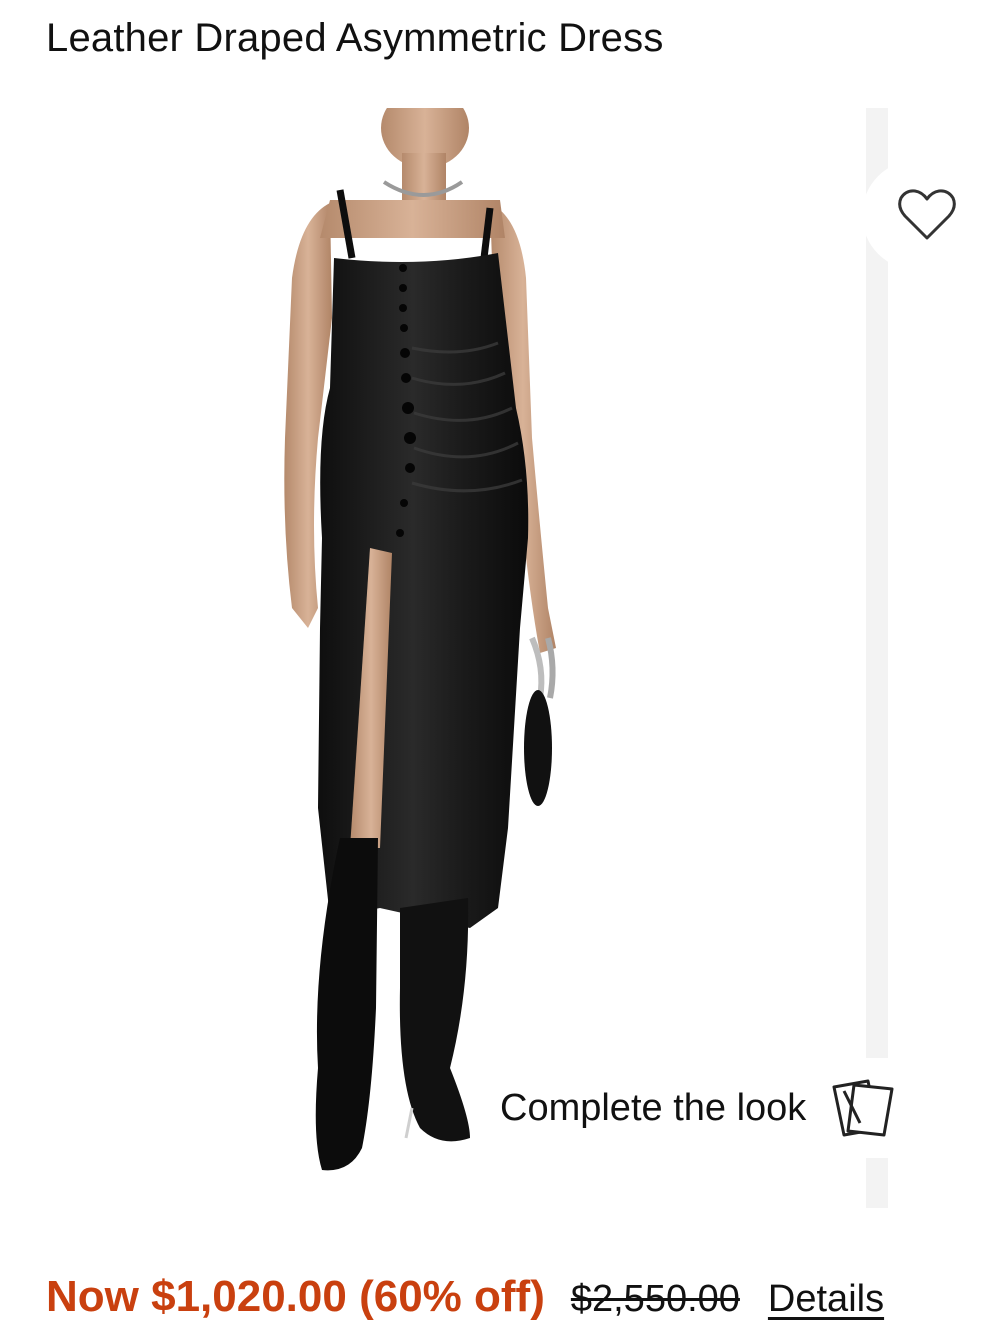 The height and width of the screenshot is (1333, 1000). What do you see at coordinates (653, 1107) in the screenshot?
I see `complete-the-look-label: Complete the look` at bounding box center [653, 1107].